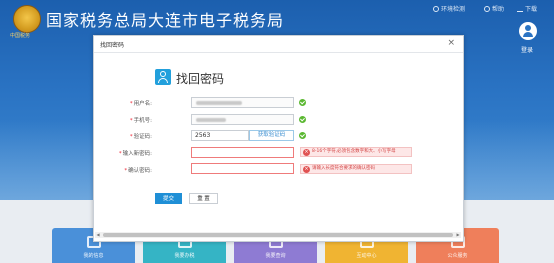  I want to click on submit-button: 提交, so click(168, 198).